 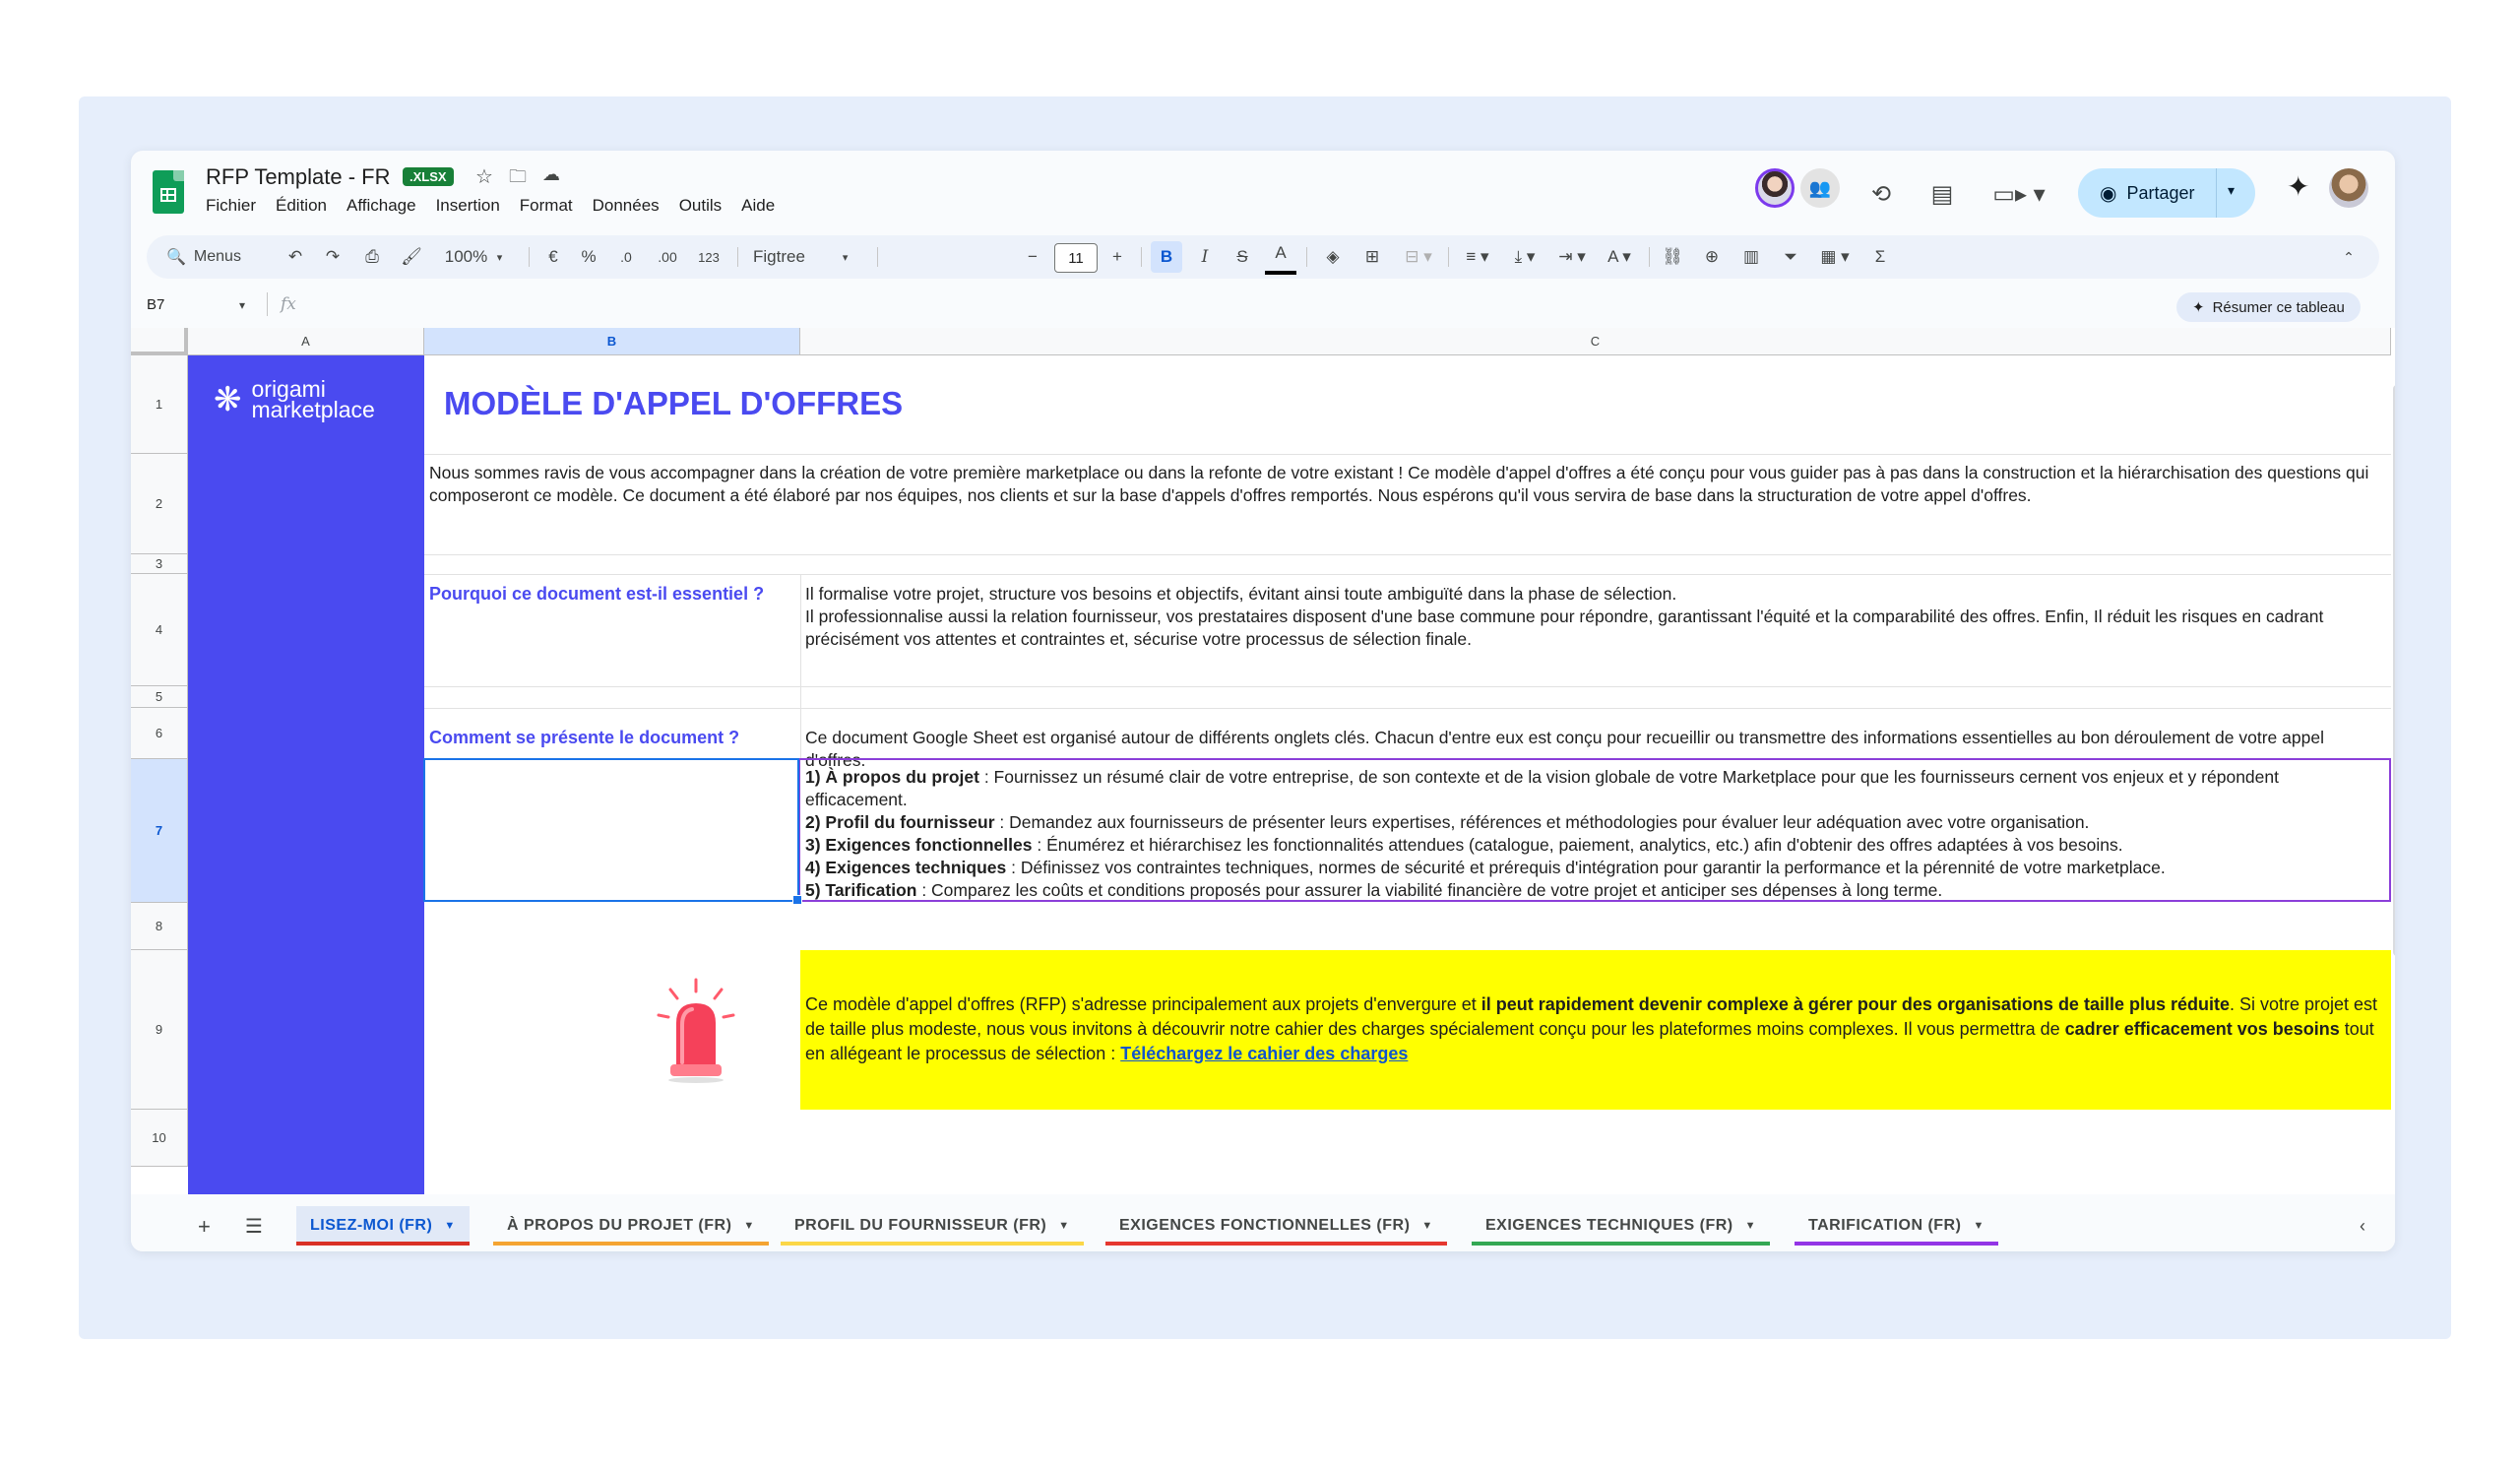 I want to click on fill-handle, so click(x=797, y=900).